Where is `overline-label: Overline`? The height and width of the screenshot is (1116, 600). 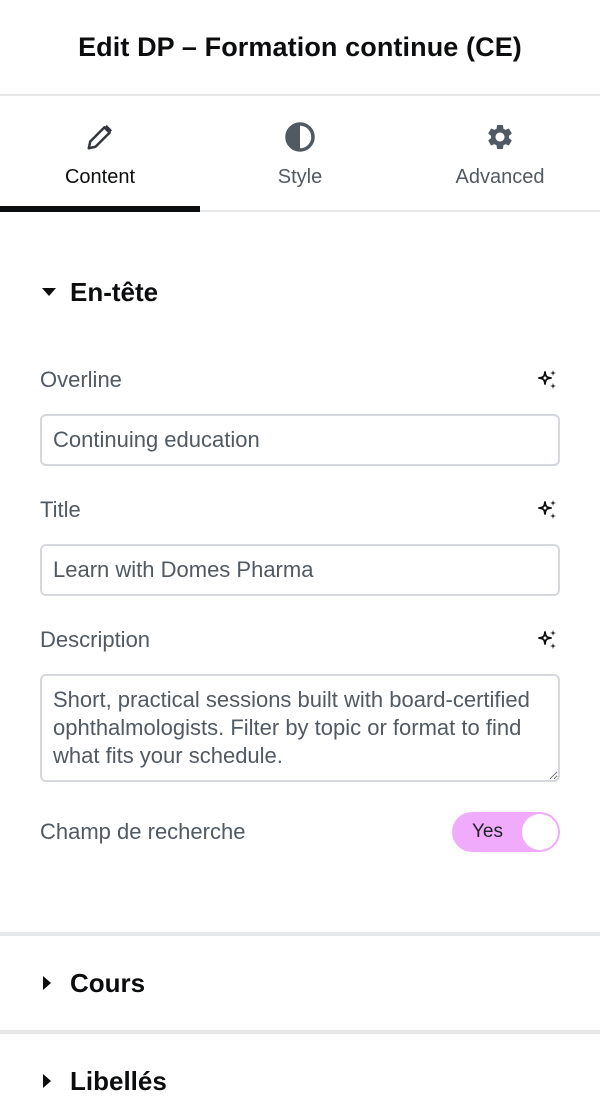
overline-label: Overline is located at coordinates (81, 379).